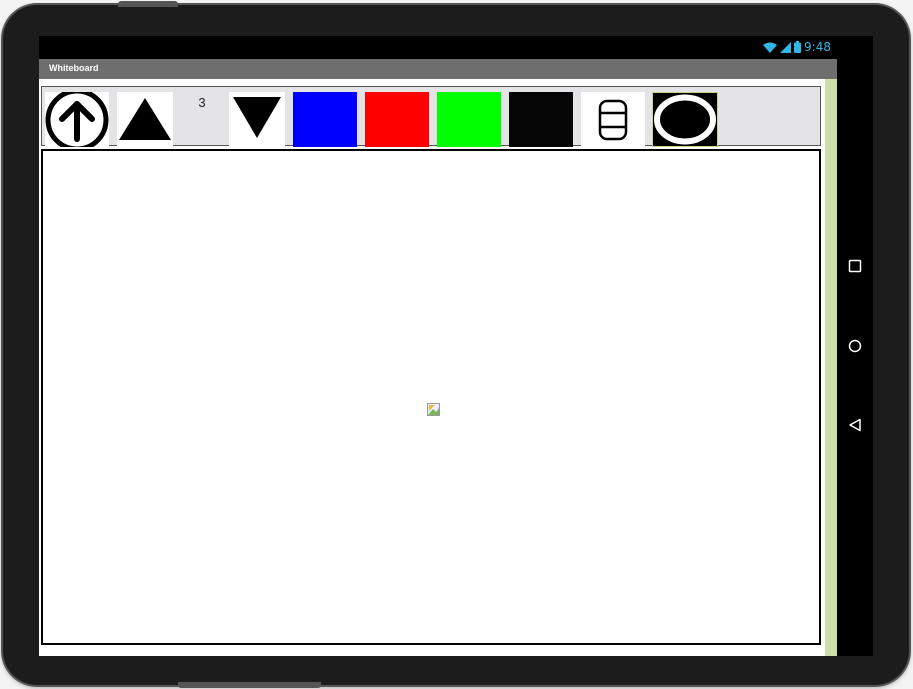  Describe the element at coordinates (74, 68) in the screenshot. I see `app-title: Whiteboard` at that location.